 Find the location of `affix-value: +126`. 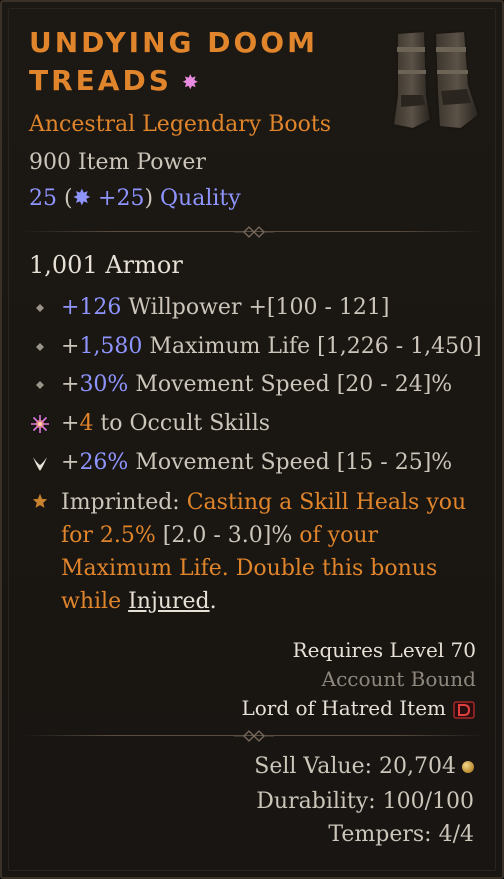

affix-value: +126 is located at coordinates (91, 307).